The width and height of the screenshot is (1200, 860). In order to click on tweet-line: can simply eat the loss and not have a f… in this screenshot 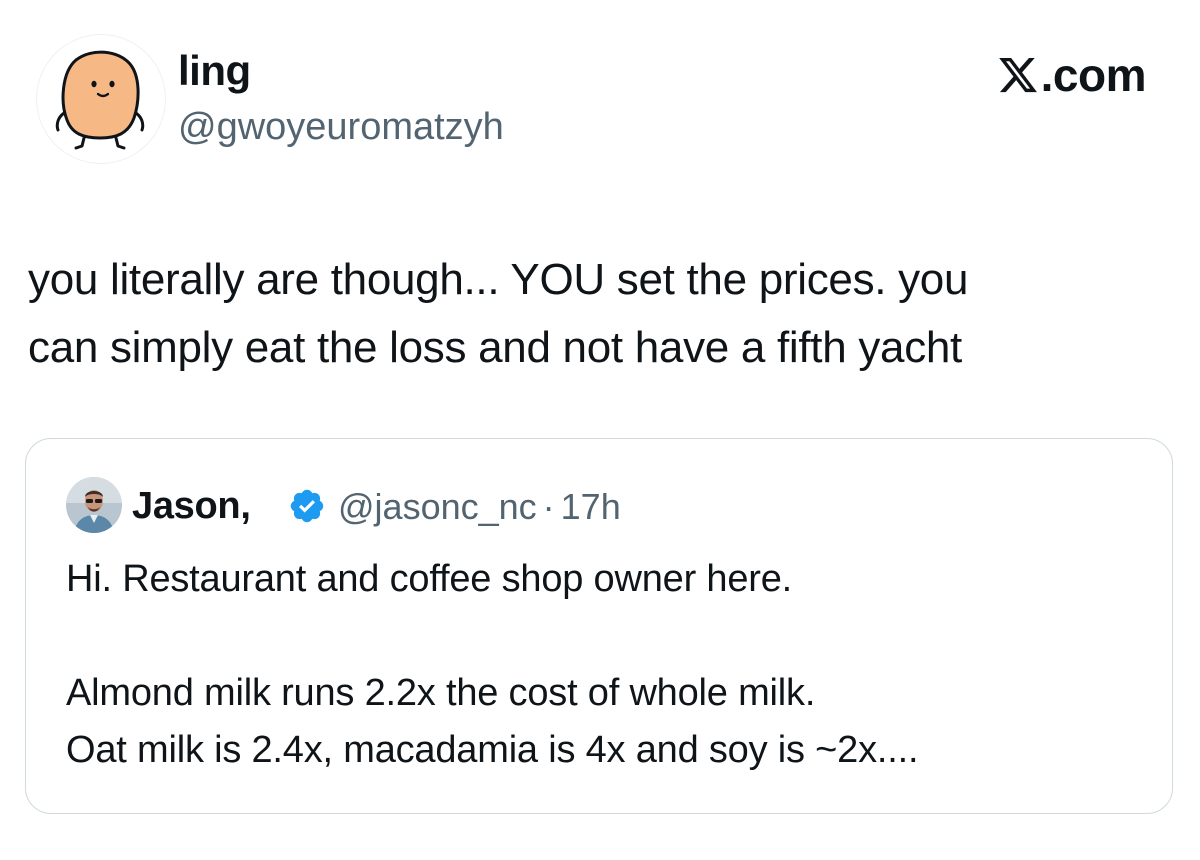, I will do `click(495, 347)`.